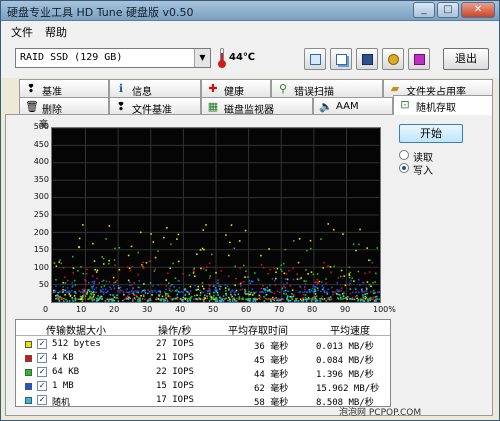 This screenshot has width=500, height=421. What do you see at coordinates (121, 88) in the screenshot?
I see `info-icon: ℹ` at bounding box center [121, 88].